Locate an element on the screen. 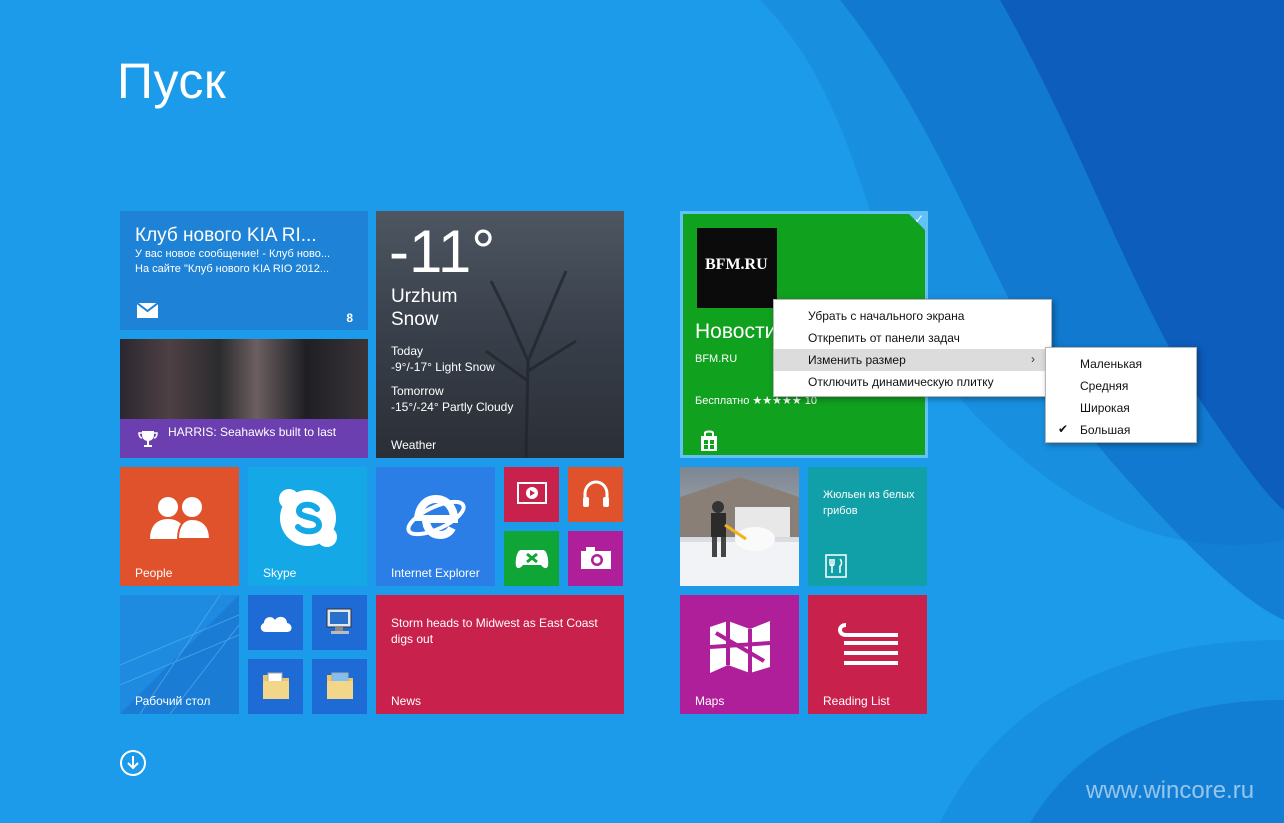 The width and height of the screenshot is (1284, 823). check-icon: ✔ is located at coordinates (1063, 429).